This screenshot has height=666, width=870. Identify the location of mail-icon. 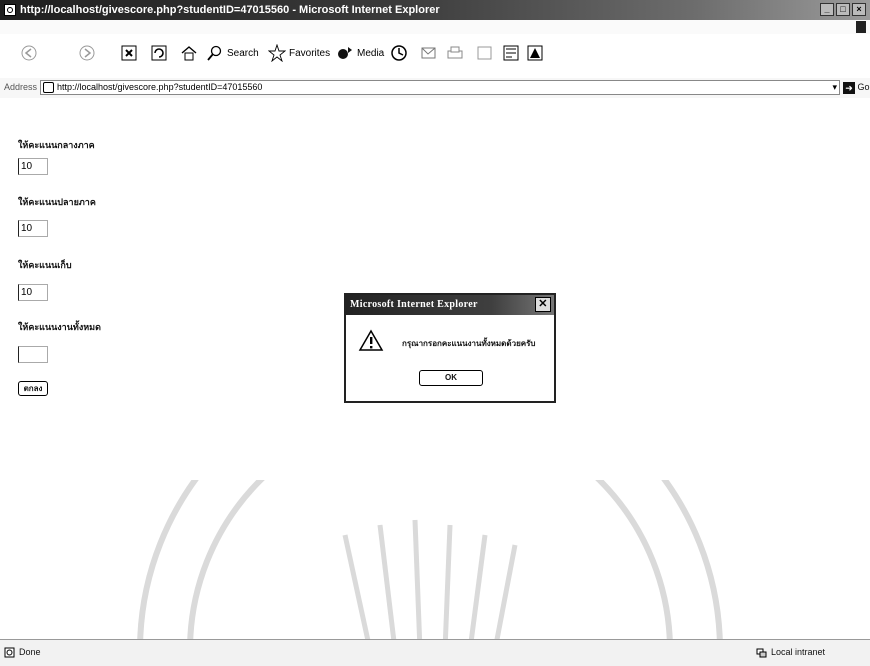
(428, 53).